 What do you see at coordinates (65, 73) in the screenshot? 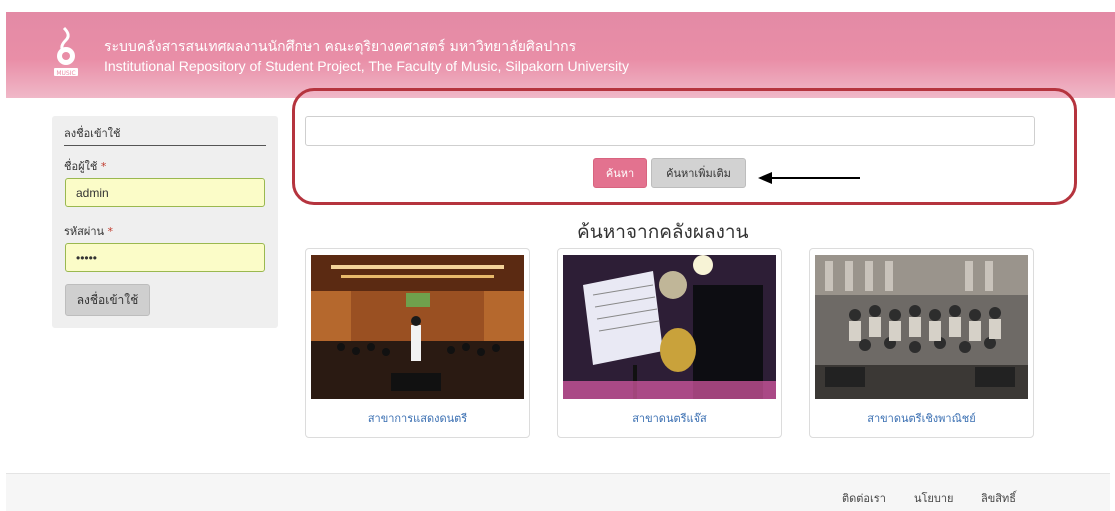
I see `logo-text: MUSIC` at bounding box center [65, 73].